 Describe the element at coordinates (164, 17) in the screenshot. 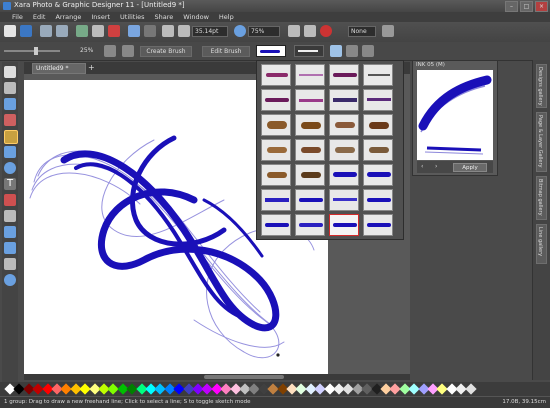

I see `menu-share: Share` at that location.